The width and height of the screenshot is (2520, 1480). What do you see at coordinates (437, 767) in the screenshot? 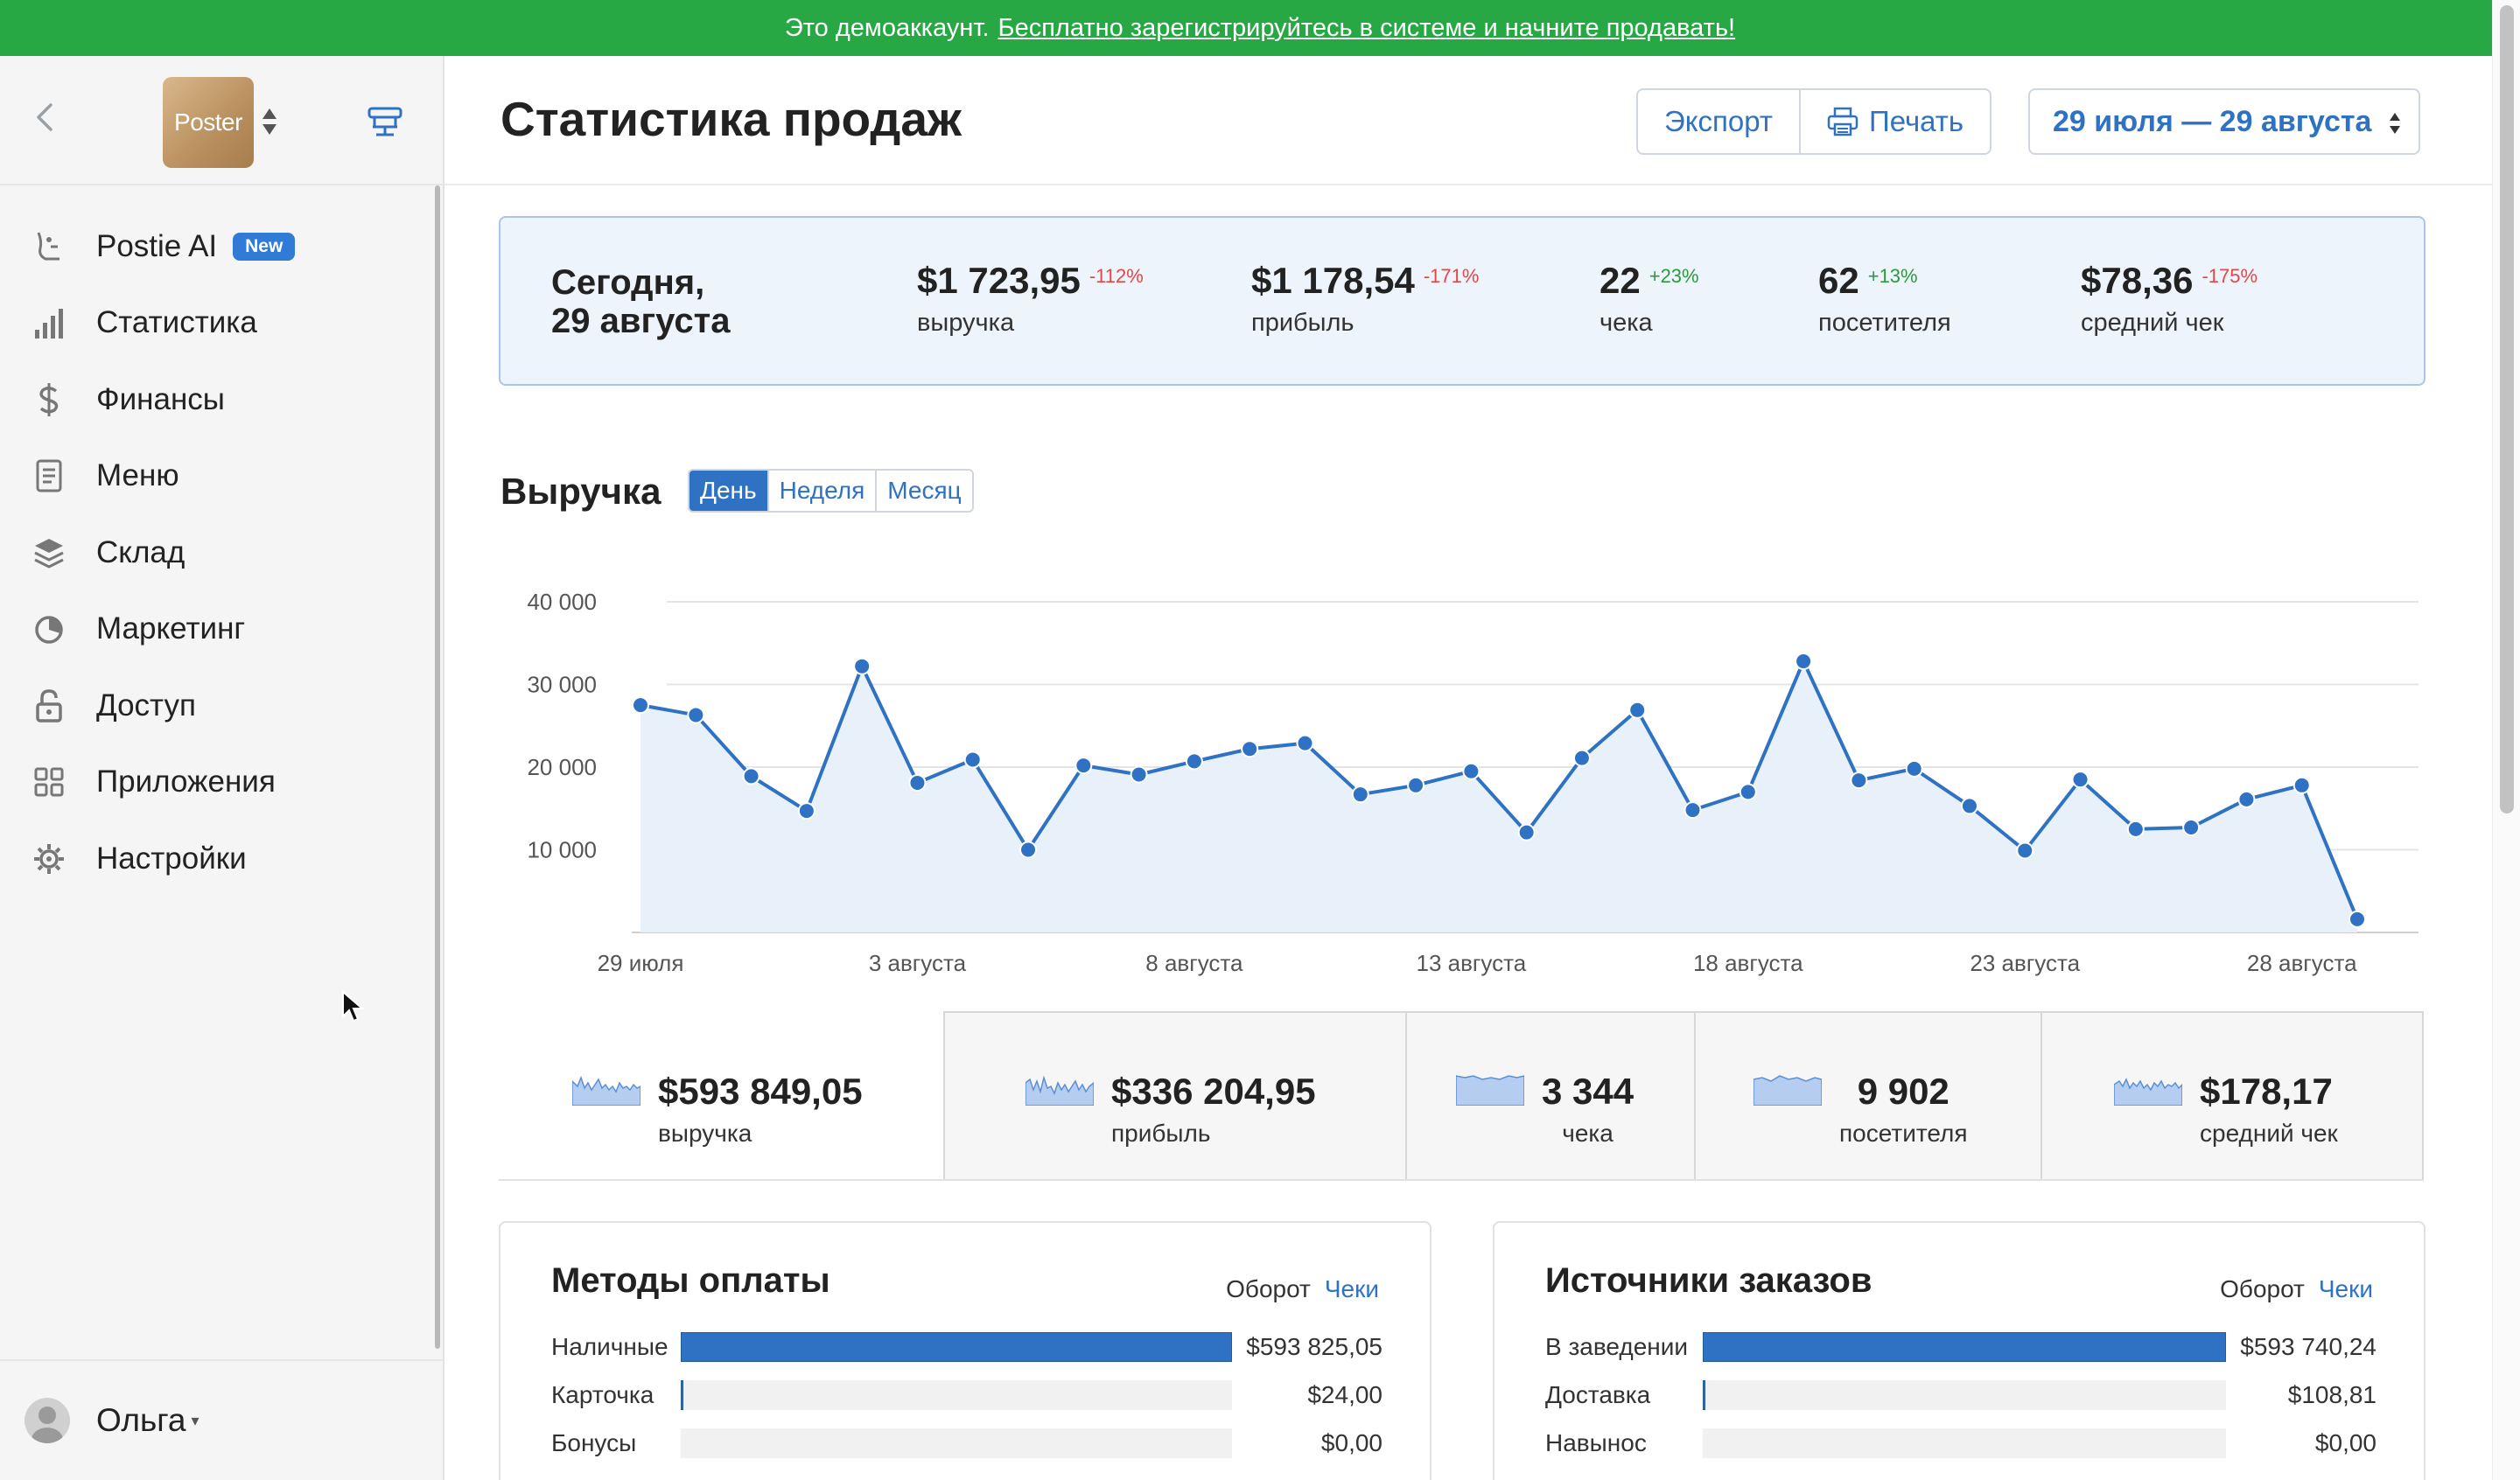
I see `sidebar-scrollbar` at bounding box center [437, 767].